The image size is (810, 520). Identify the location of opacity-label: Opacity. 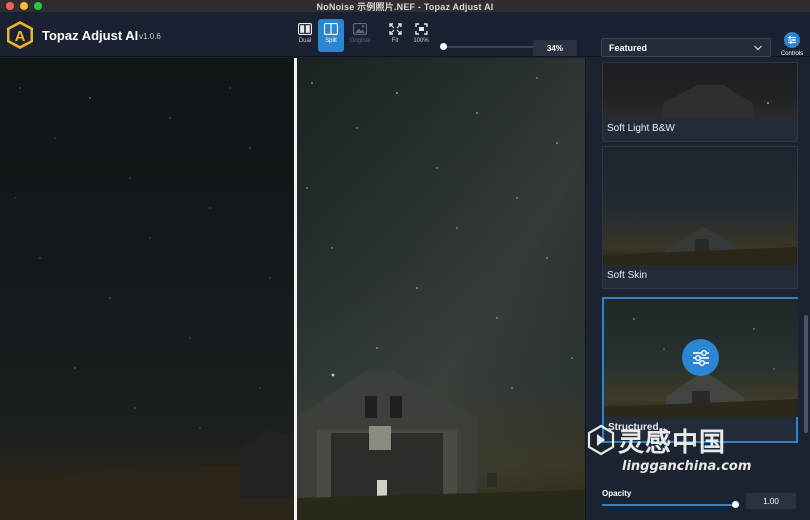
(617, 493).